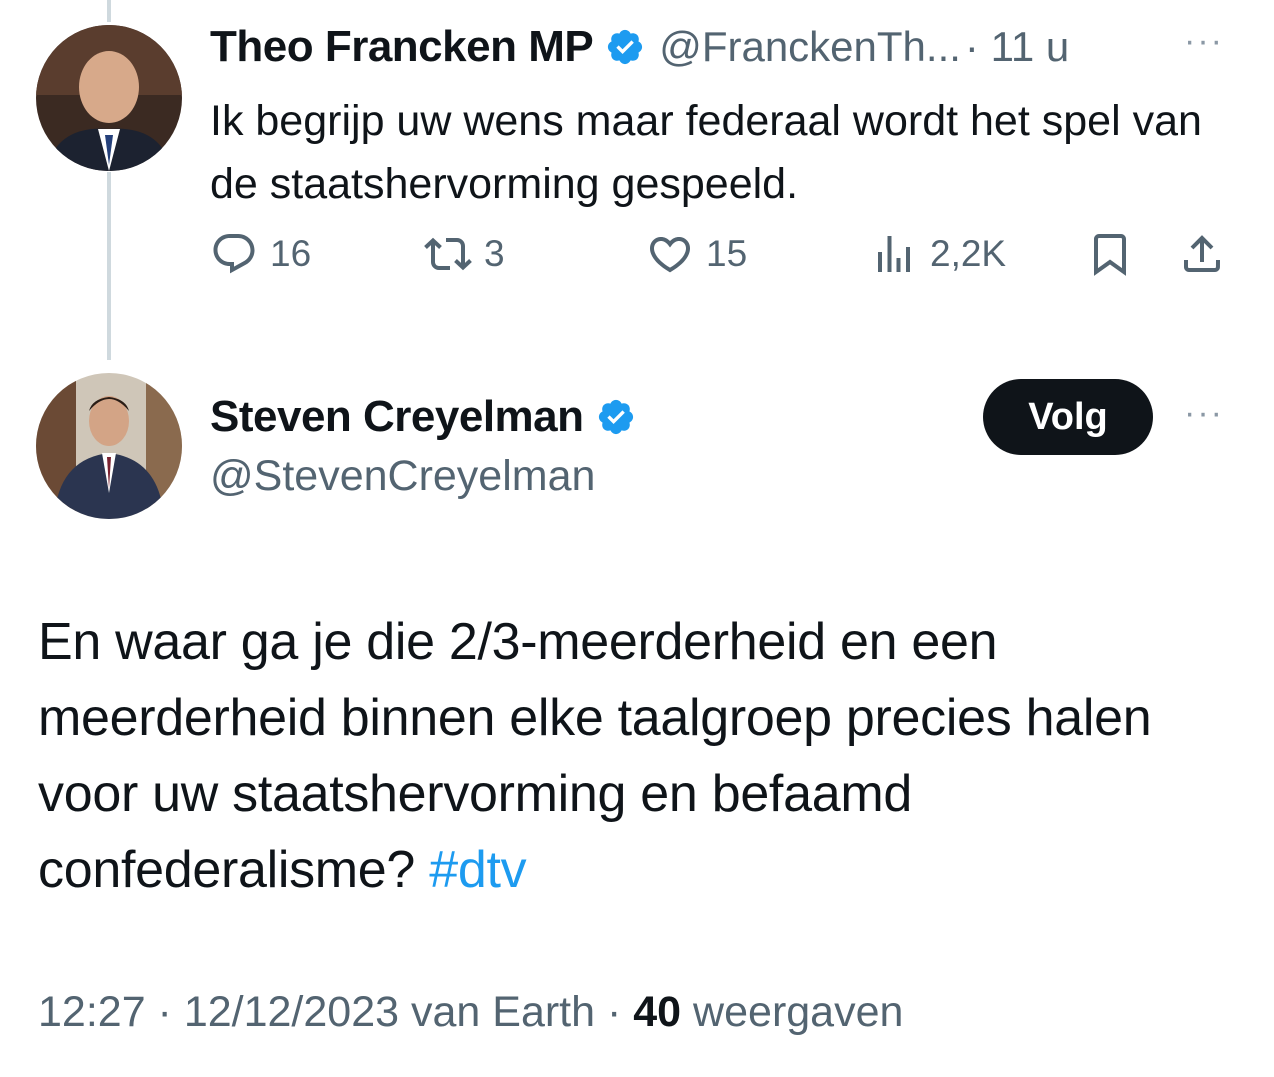 The height and width of the screenshot is (1077, 1274). I want to click on avatar-theo-francken, so click(109, 98).